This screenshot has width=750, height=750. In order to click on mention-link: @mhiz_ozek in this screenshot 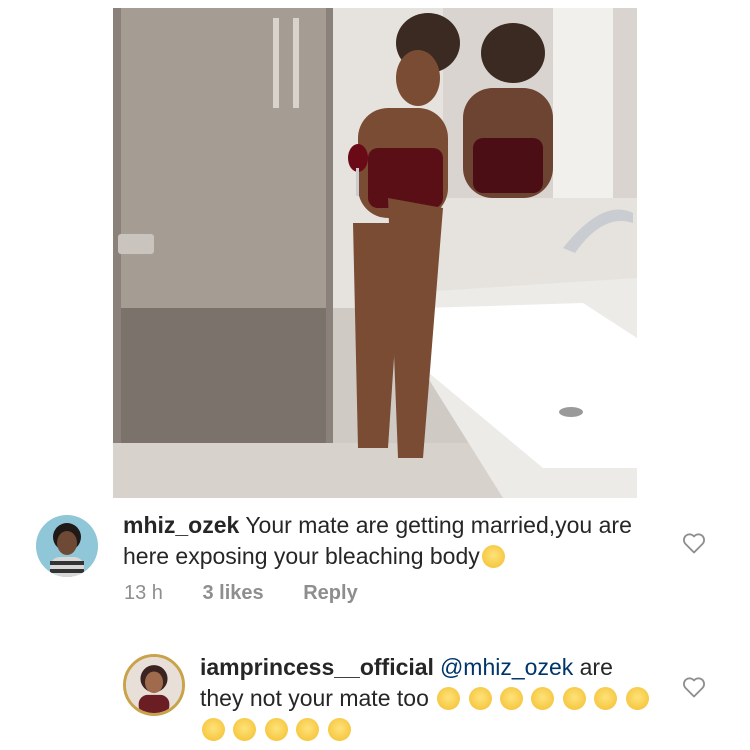, I will do `click(506, 667)`.